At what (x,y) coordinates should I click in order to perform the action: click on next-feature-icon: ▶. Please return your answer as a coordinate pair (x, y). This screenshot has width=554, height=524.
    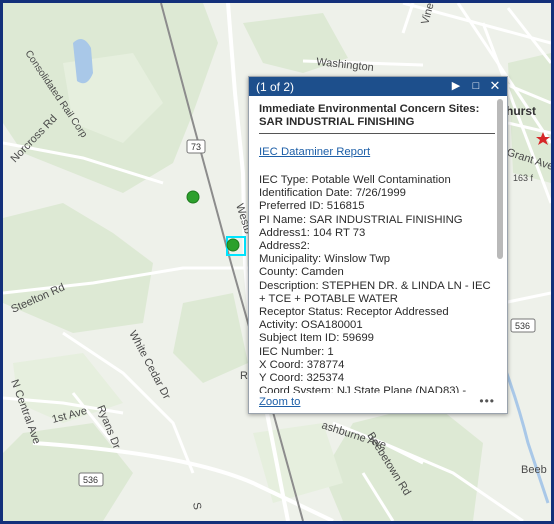
    Looking at the image, I should click on (456, 86).